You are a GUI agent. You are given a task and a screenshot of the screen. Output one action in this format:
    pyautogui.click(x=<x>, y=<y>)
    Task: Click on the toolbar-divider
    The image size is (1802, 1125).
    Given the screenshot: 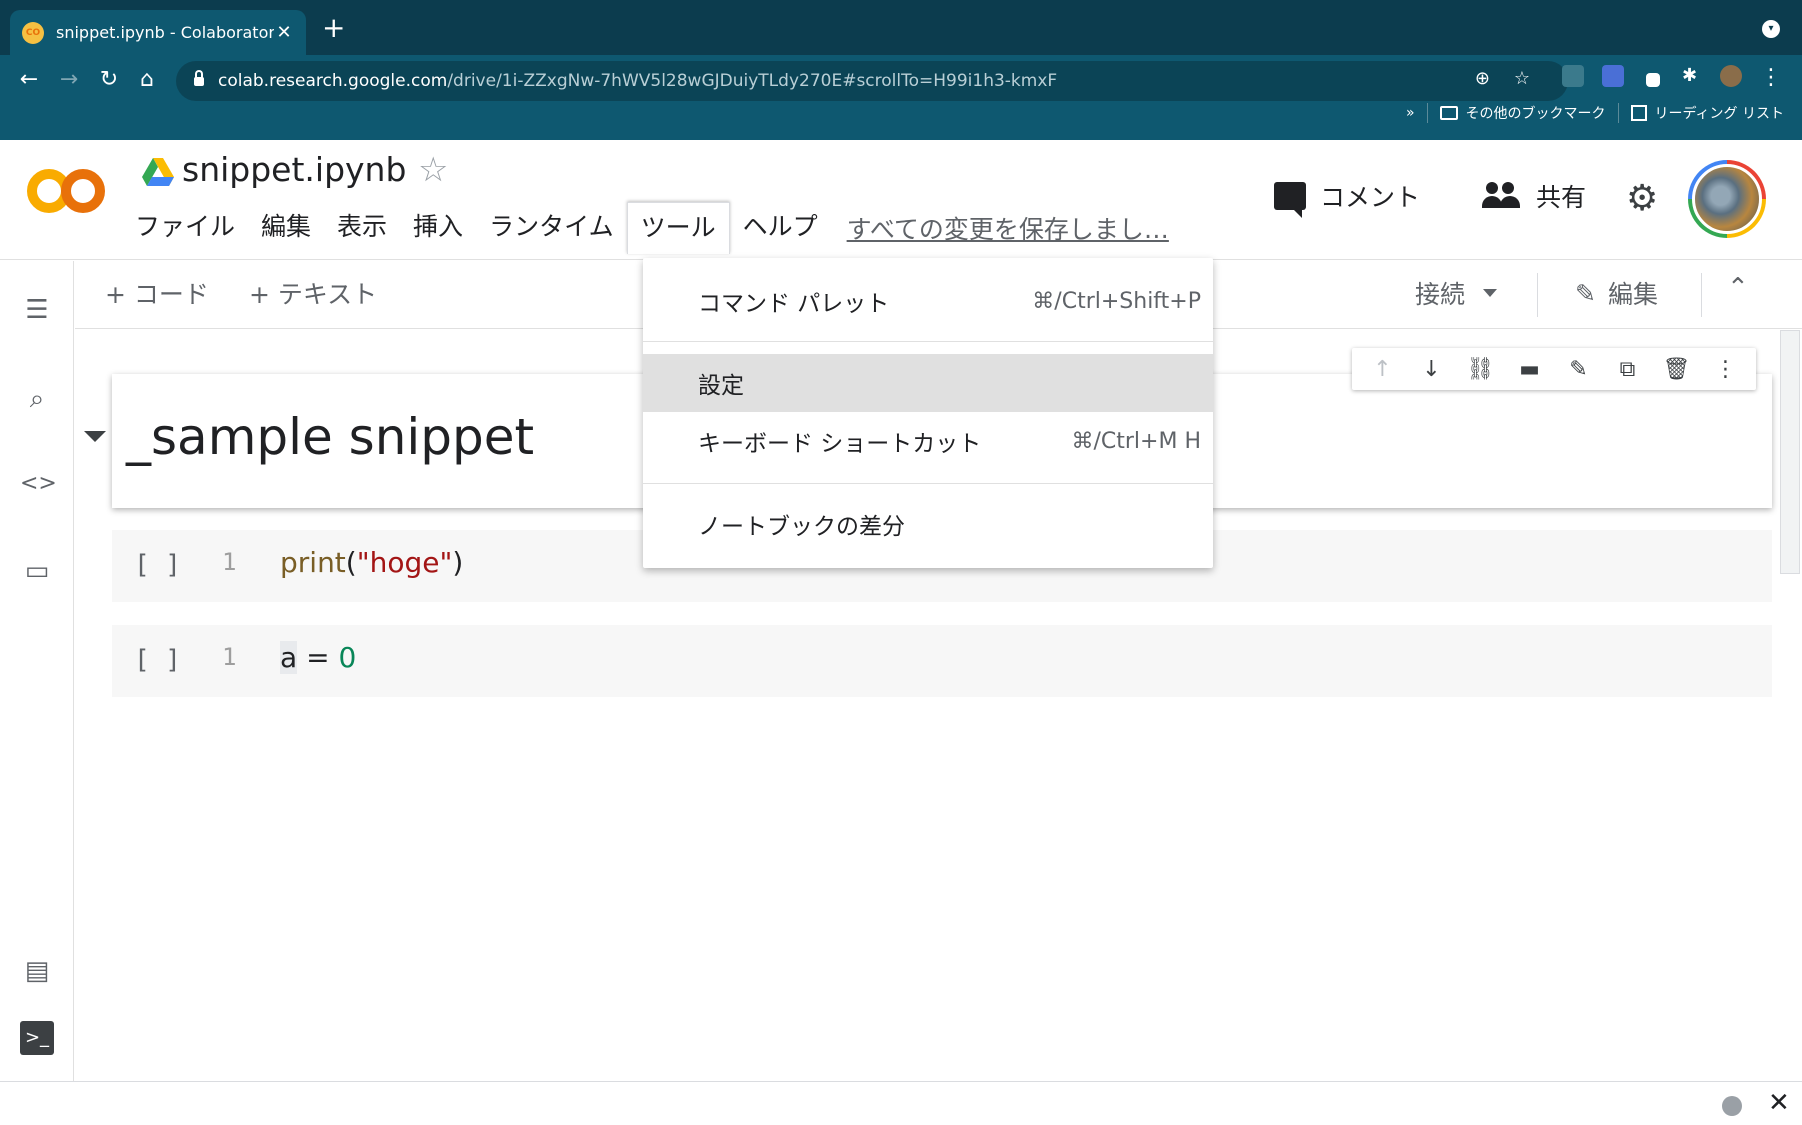 What is the action you would take?
    pyautogui.click(x=1701, y=295)
    